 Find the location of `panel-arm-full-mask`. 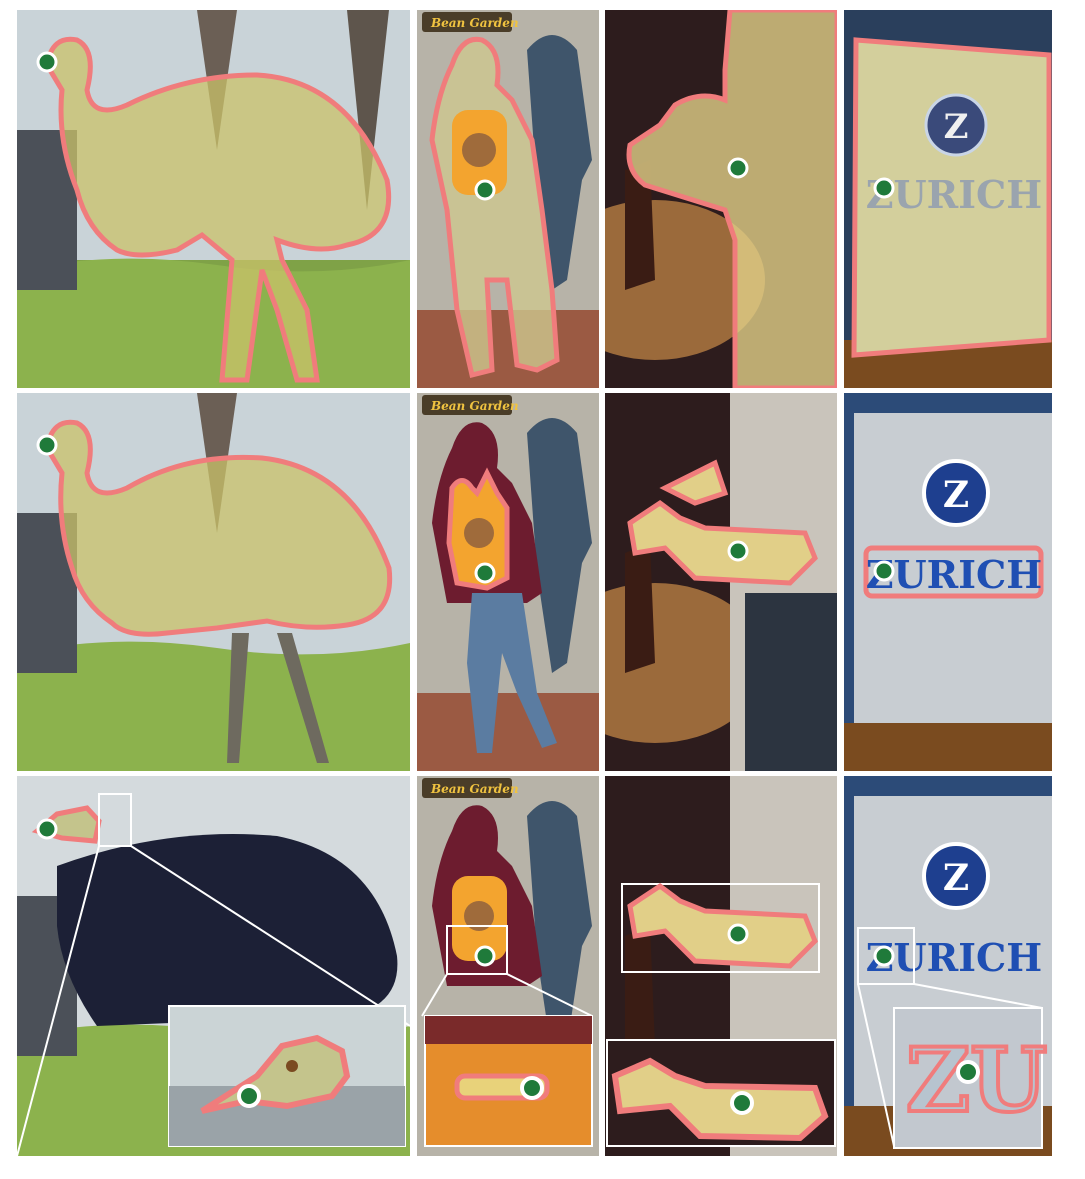

panel-arm-full-mask is located at coordinates (721, 199).